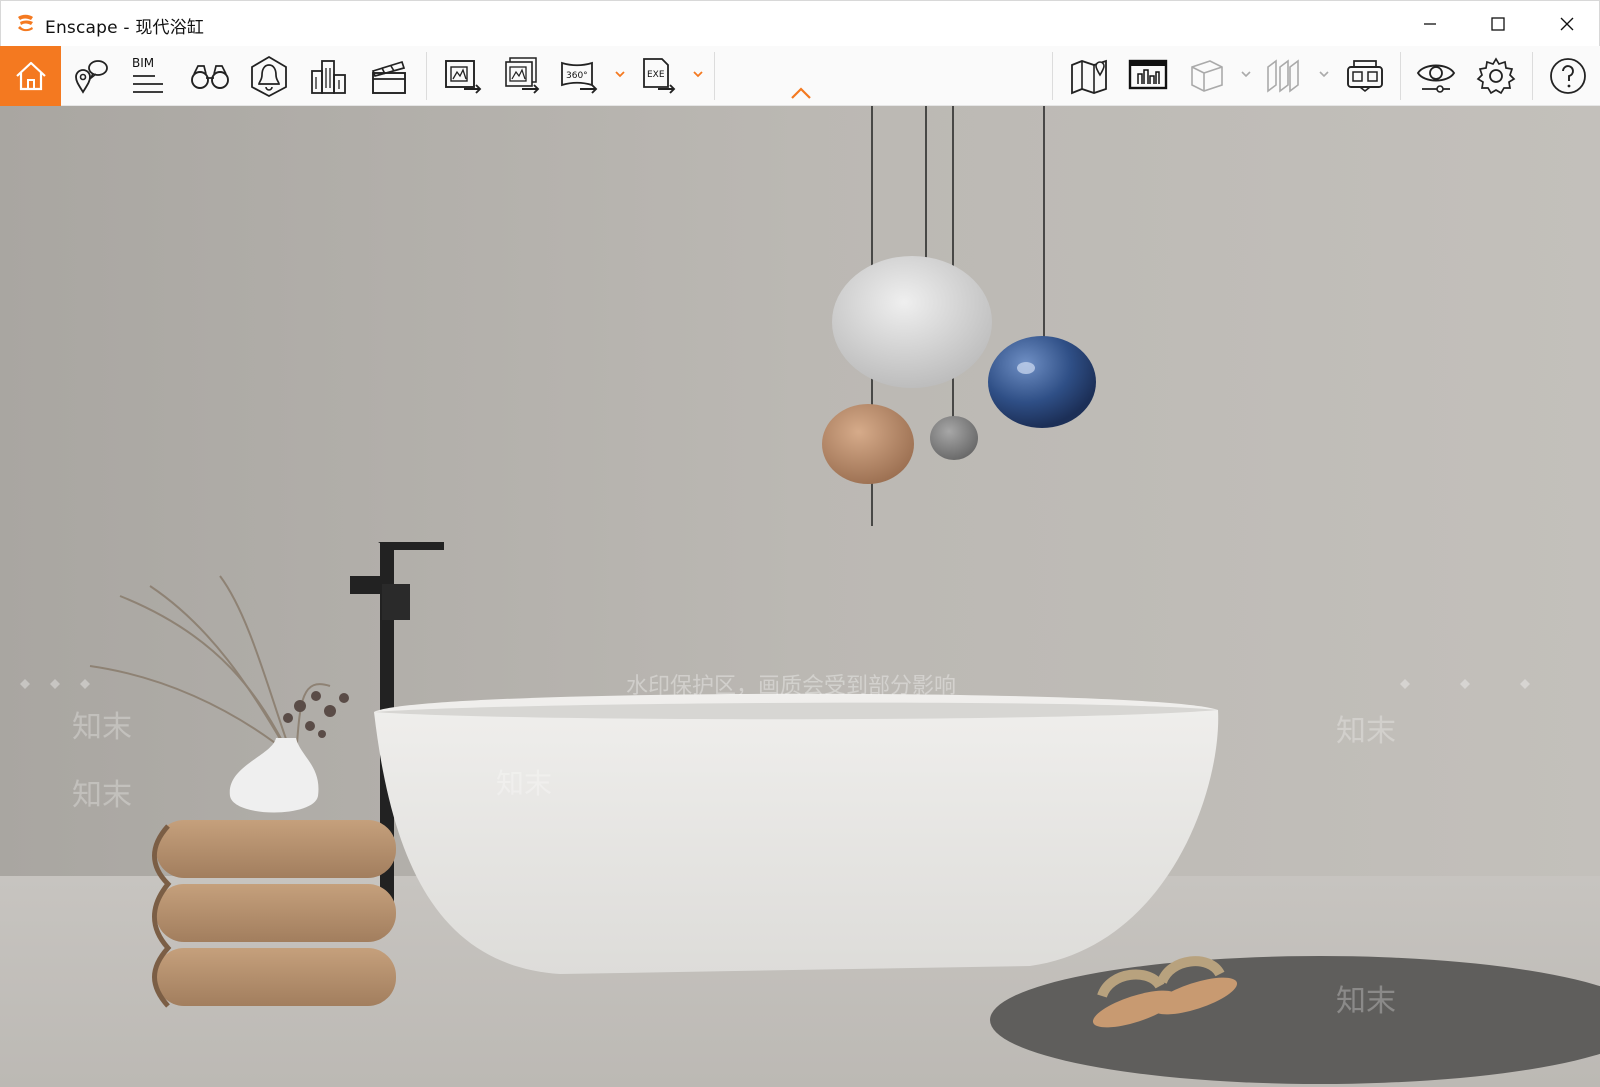  I want to click on orthographic-icon, so click(1283, 76).